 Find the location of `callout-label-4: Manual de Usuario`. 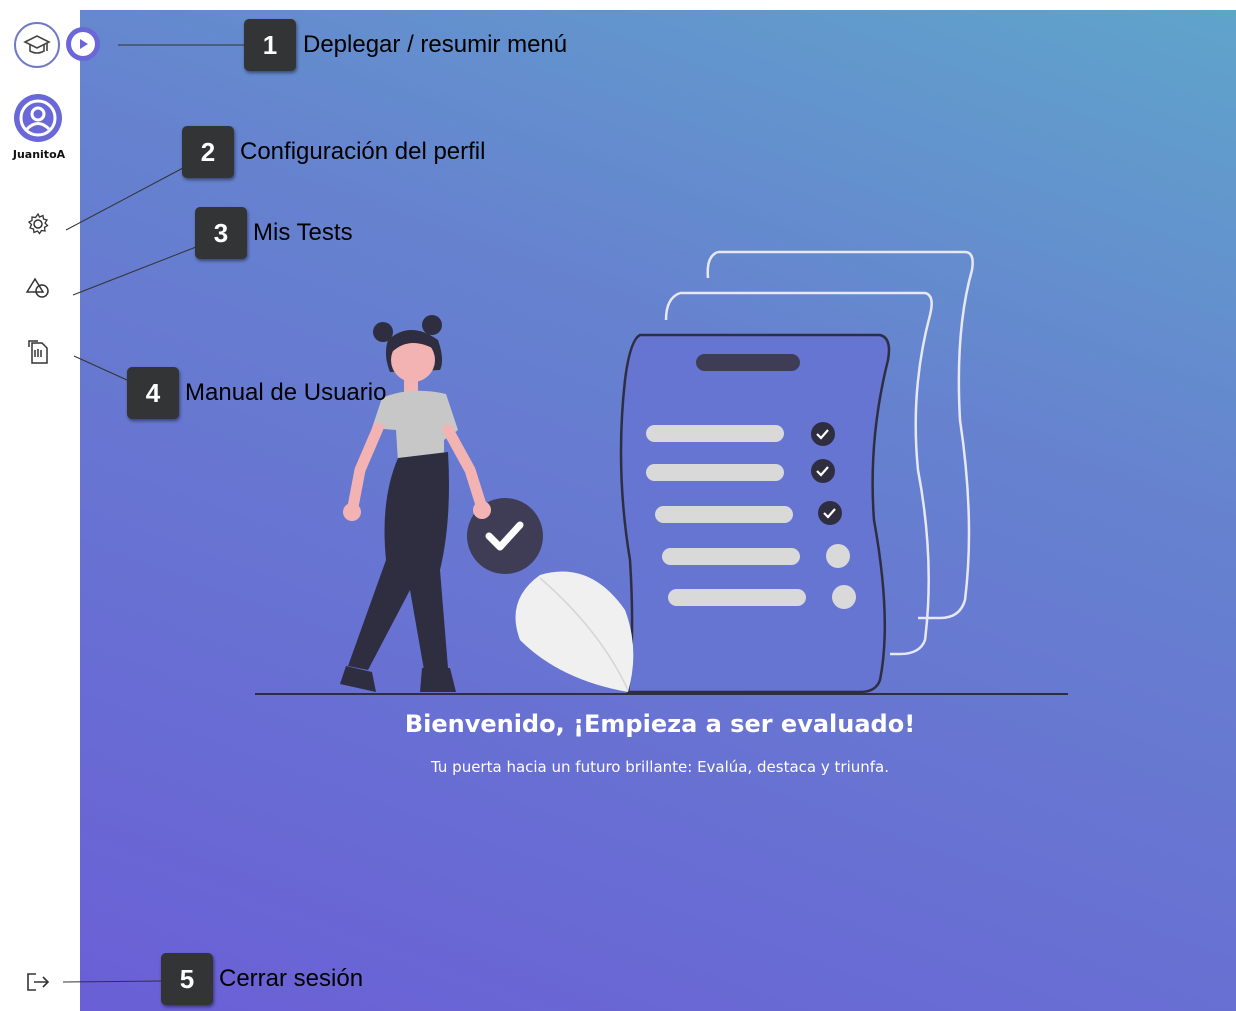

callout-label-4: Manual de Usuario is located at coordinates (286, 392).